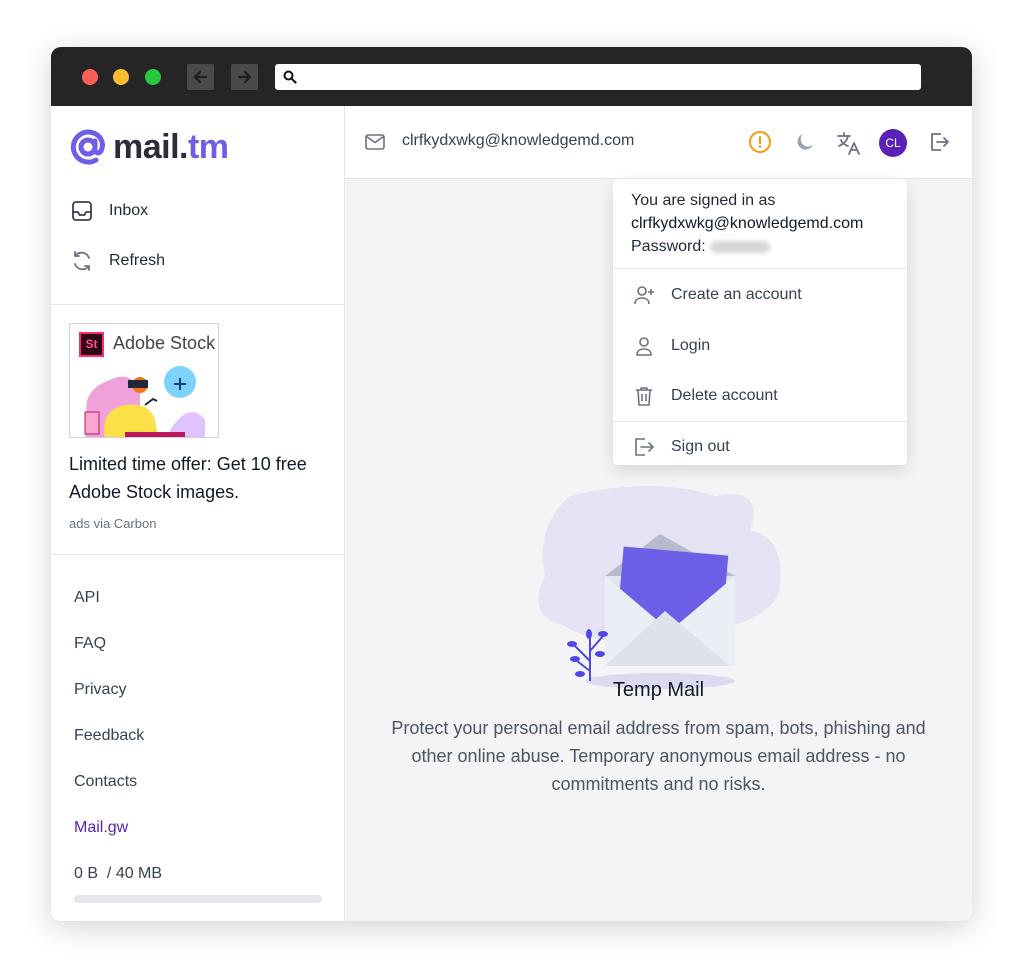 The width and height of the screenshot is (1024, 977). I want to click on sidebar-link-privacy: Privacy, so click(100, 690).